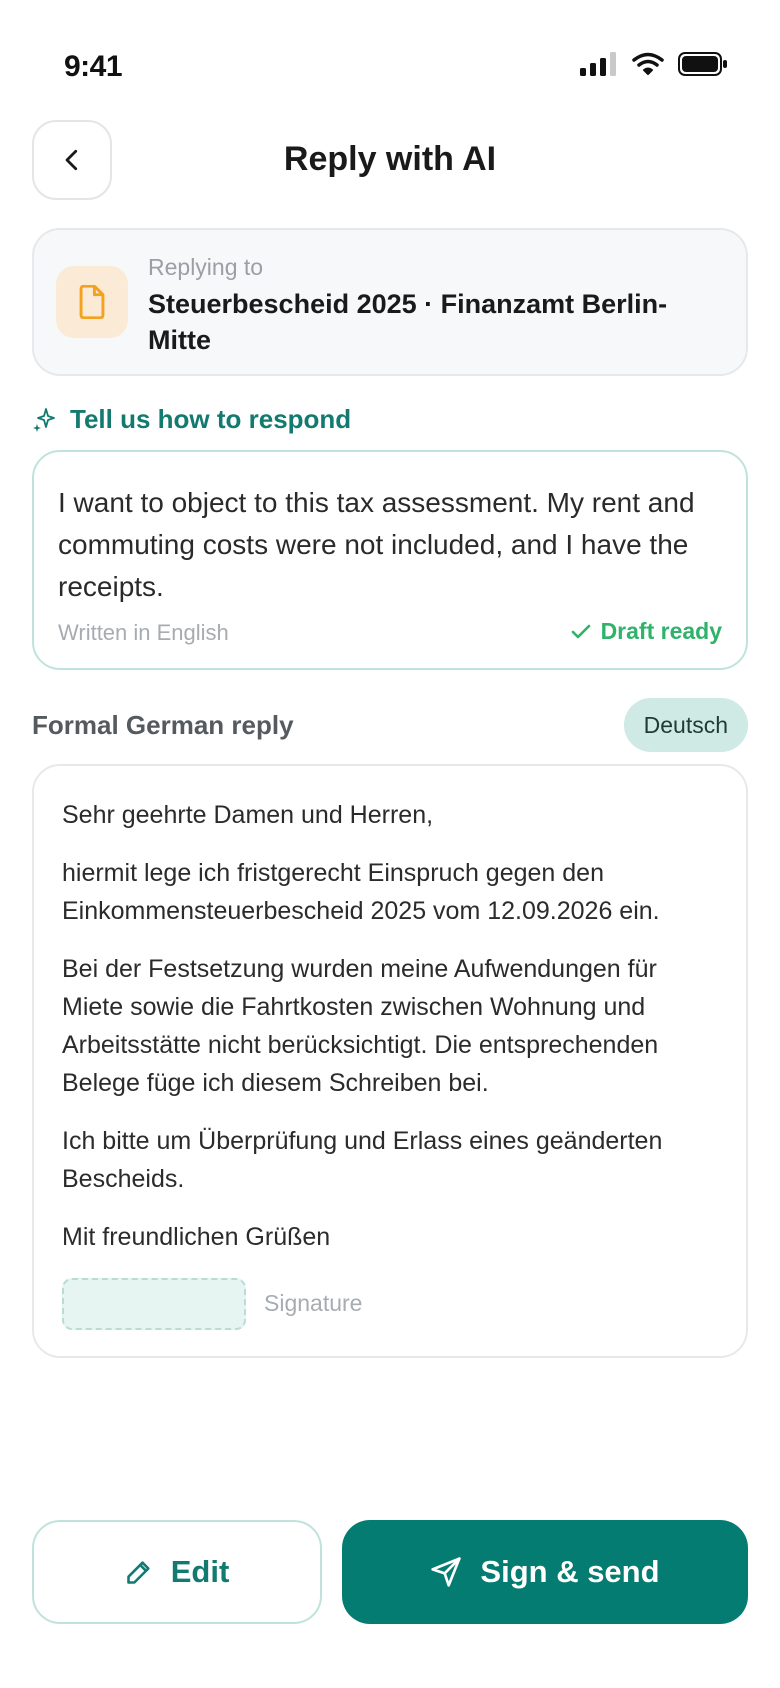  Describe the element at coordinates (143, 632) in the screenshot. I see `prompt-language-note: Written in English` at that location.